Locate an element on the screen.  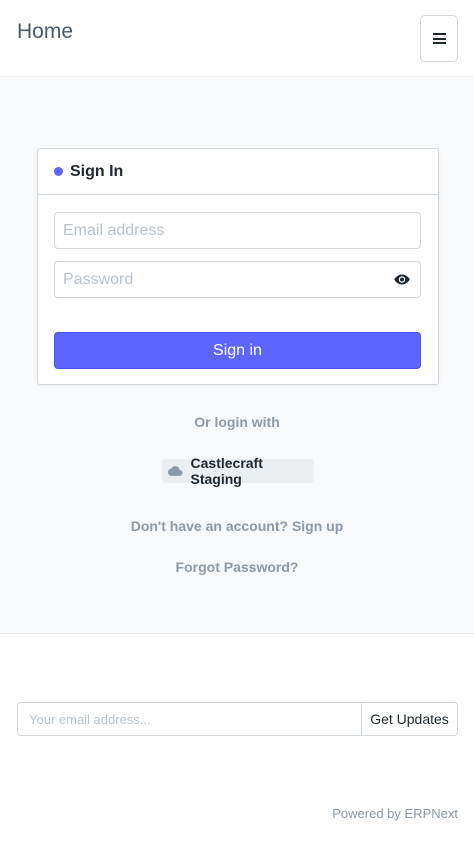
castlecraft-login-button: Castlecraft Staging is located at coordinates (238, 471).